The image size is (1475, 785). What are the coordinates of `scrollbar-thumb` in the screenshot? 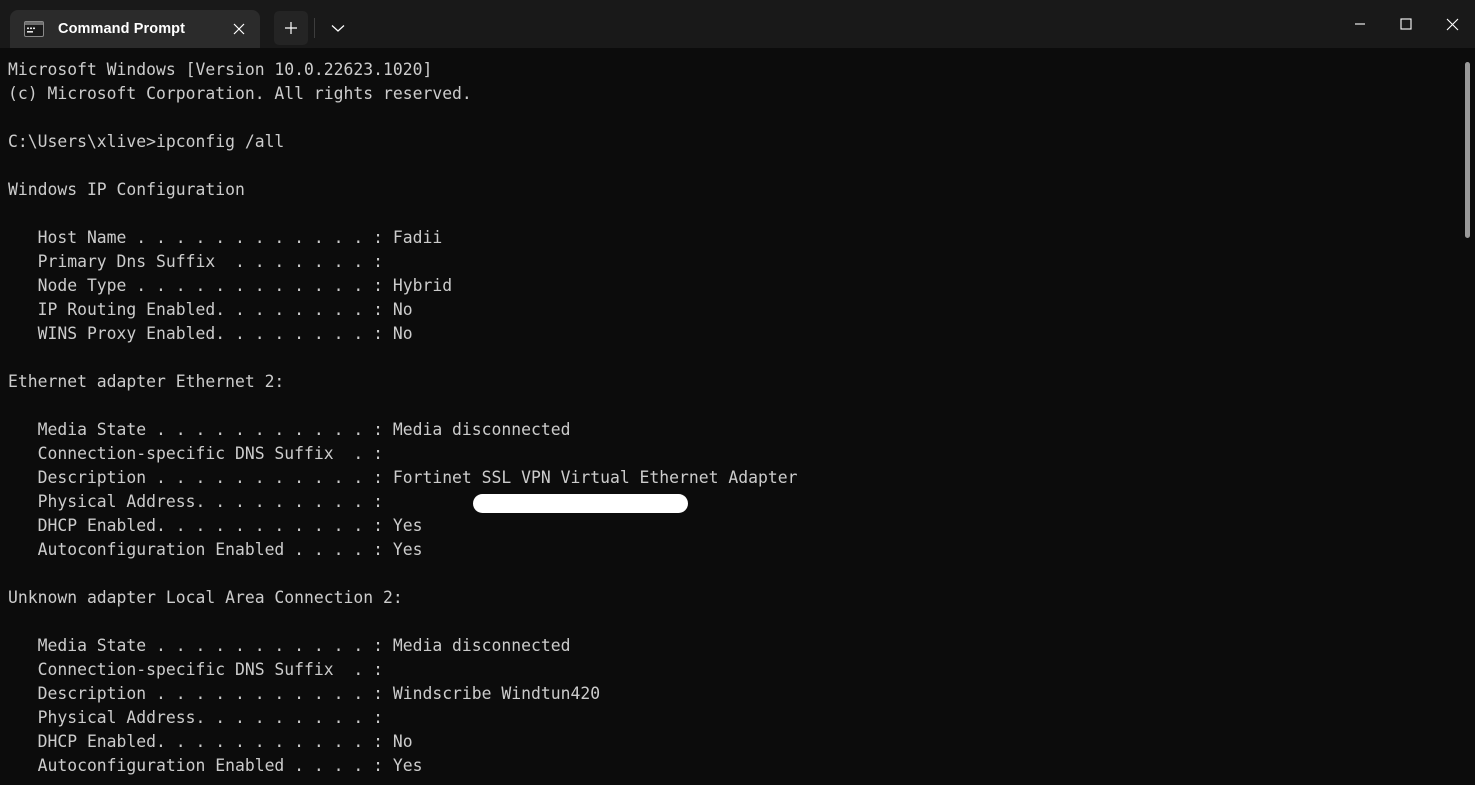 It's located at (1467, 150).